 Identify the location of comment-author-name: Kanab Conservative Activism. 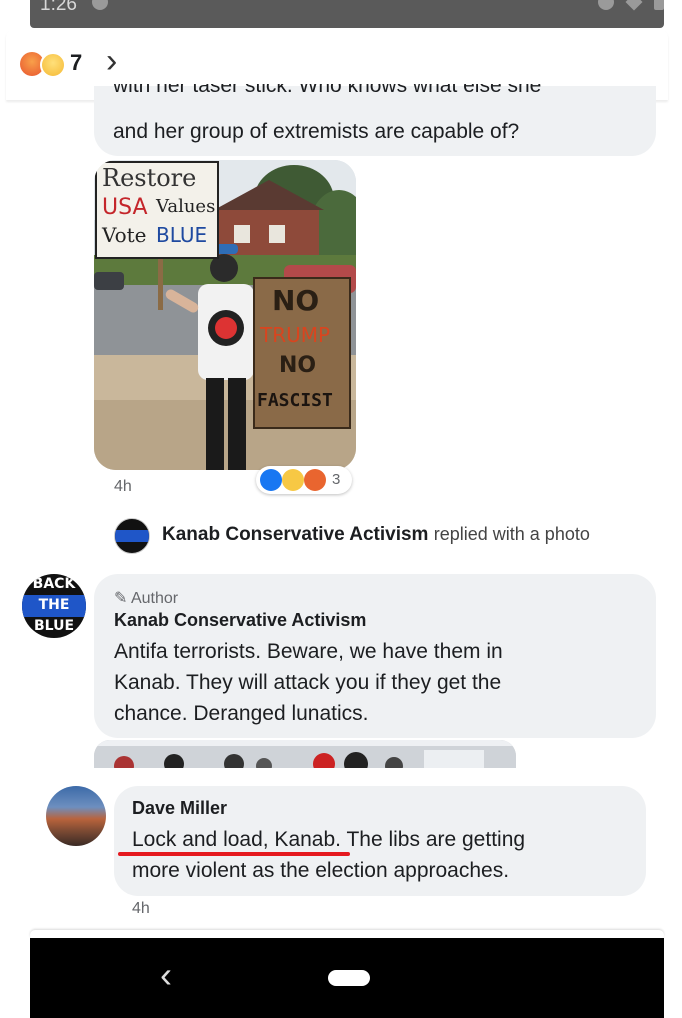
(240, 620).